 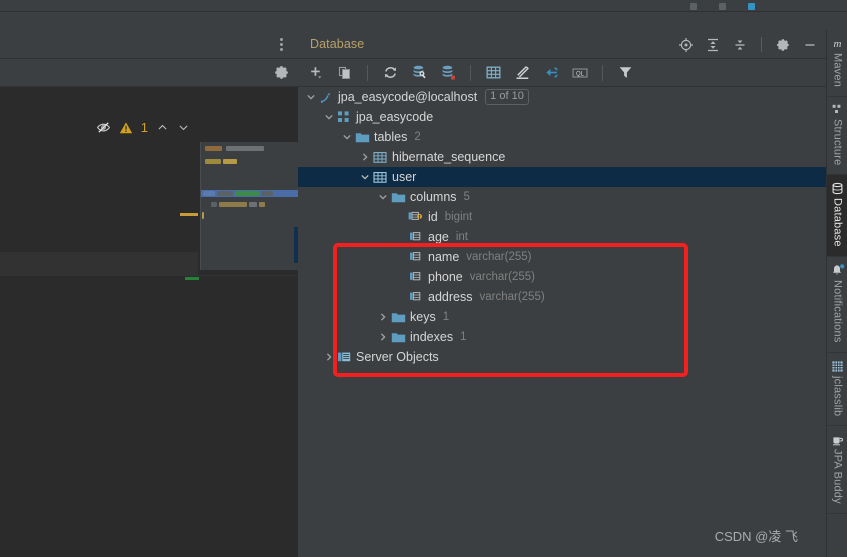 I want to click on sidebar-tab-label: Structure, so click(x=837, y=142).